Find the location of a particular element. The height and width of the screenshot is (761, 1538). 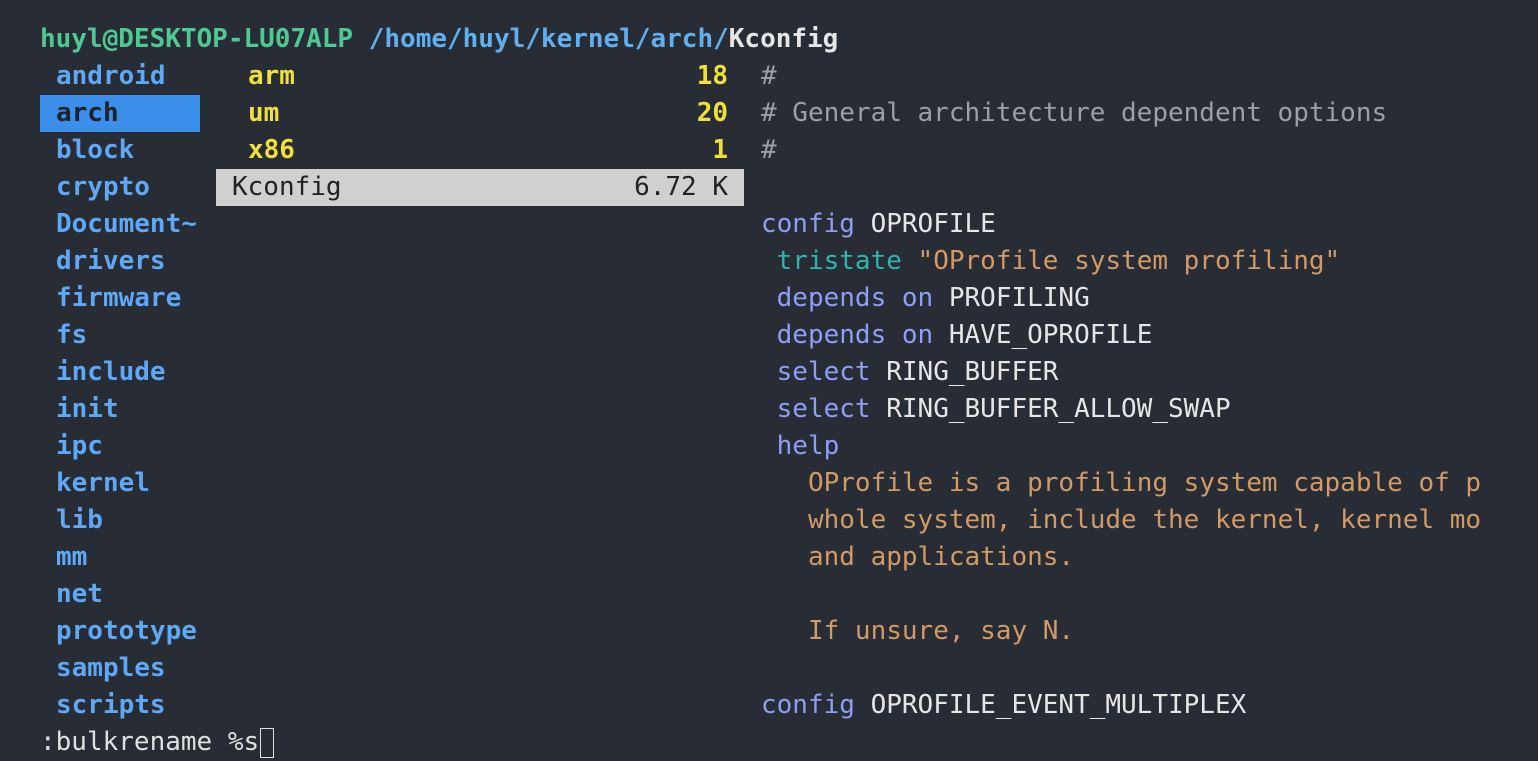

text-cursor is located at coordinates (267, 742).